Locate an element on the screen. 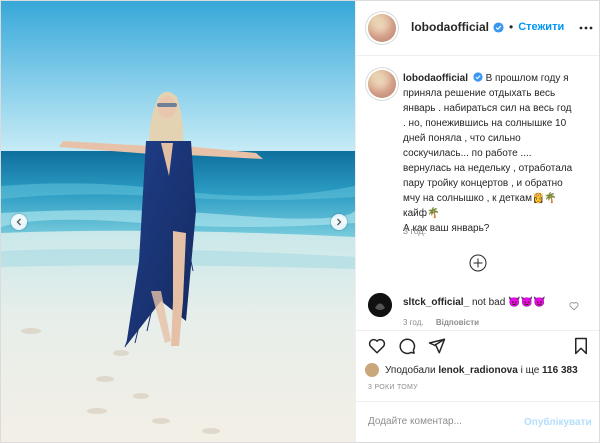 This screenshot has width=600, height=443. chevron-right-icon is located at coordinates (339, 222).